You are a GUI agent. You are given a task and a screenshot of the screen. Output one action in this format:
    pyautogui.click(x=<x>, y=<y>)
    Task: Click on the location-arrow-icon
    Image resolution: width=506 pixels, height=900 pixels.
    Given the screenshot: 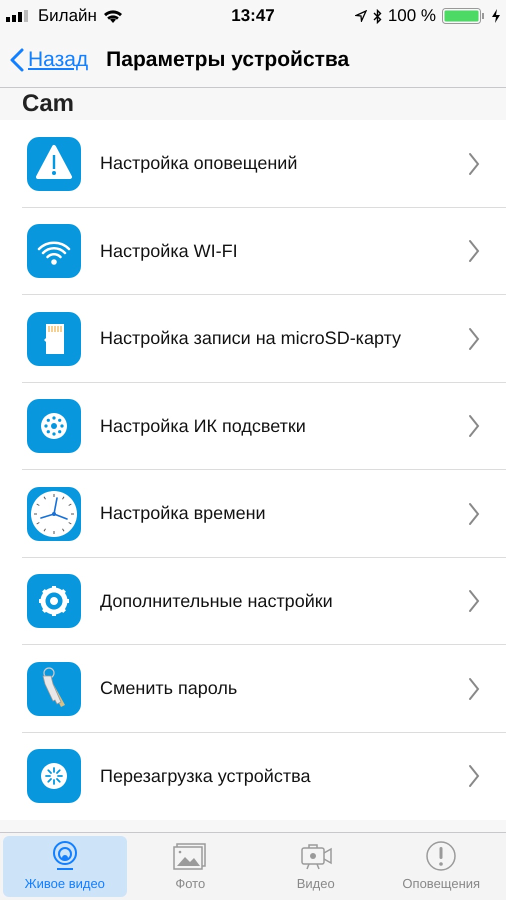 What is the action you would take?
    pyautogui.click(x=360, y=16)
    